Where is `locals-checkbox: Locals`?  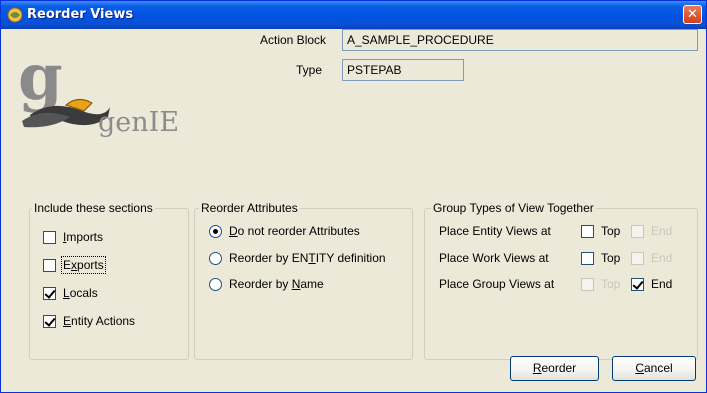 locals-checkbox: Locals is located at coordinates (70, 293).